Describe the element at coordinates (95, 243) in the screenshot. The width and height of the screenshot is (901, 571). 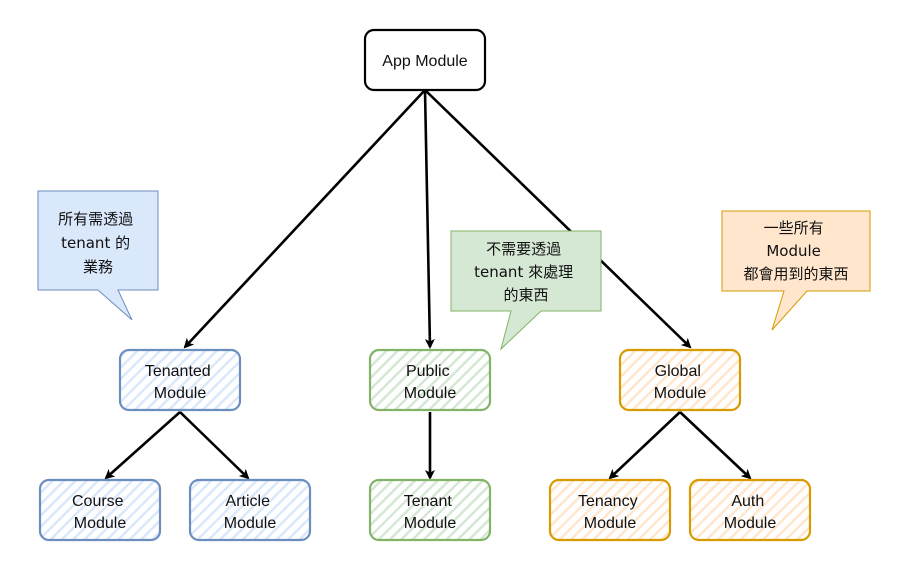
I see `callout-tenanted-line-2: tenant 的` at that location.